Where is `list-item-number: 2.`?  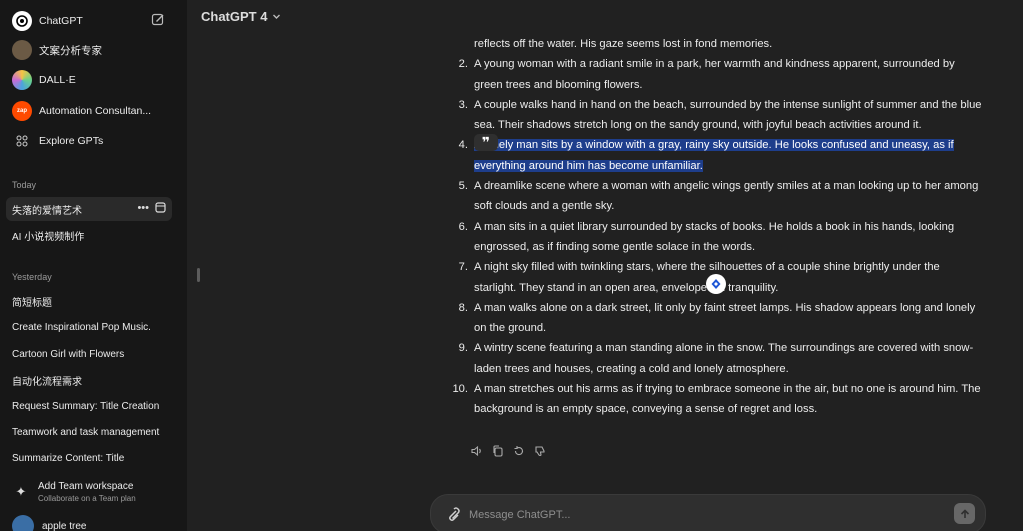
list-item-number: 2. is located at coordinates (463, 64).